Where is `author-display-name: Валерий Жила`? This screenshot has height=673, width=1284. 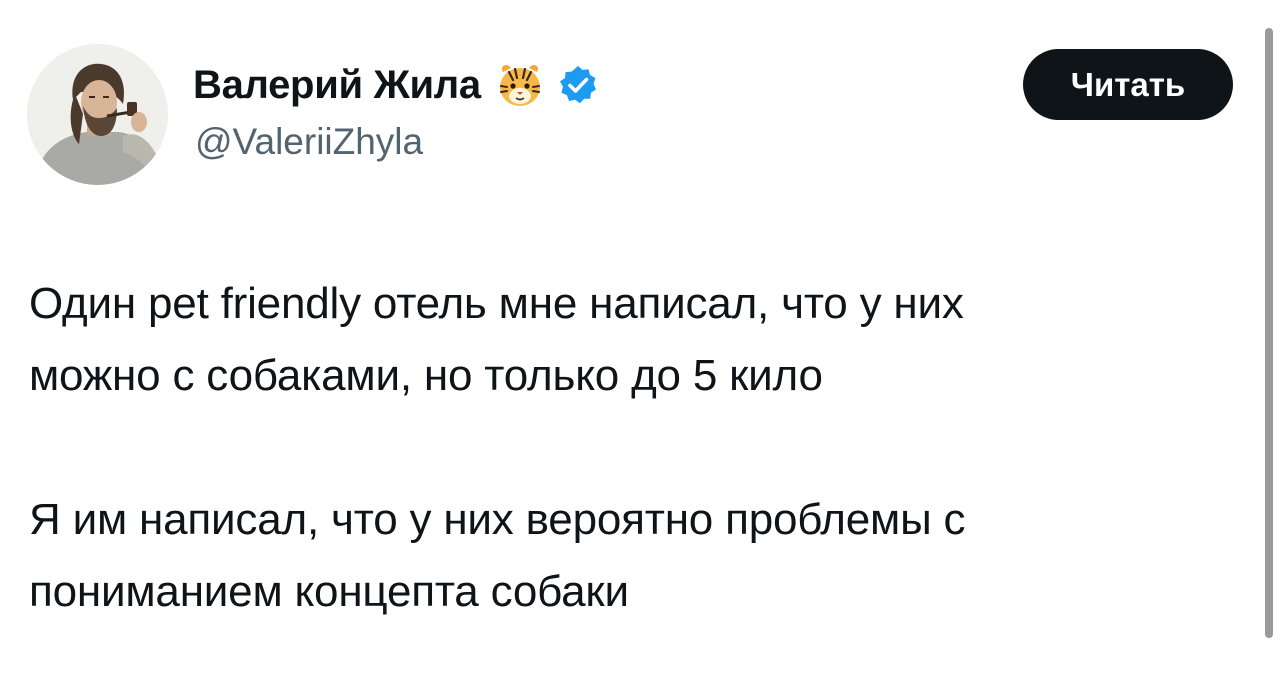
author-display-name: Валерий Жила is located at coordinates (337, 85).